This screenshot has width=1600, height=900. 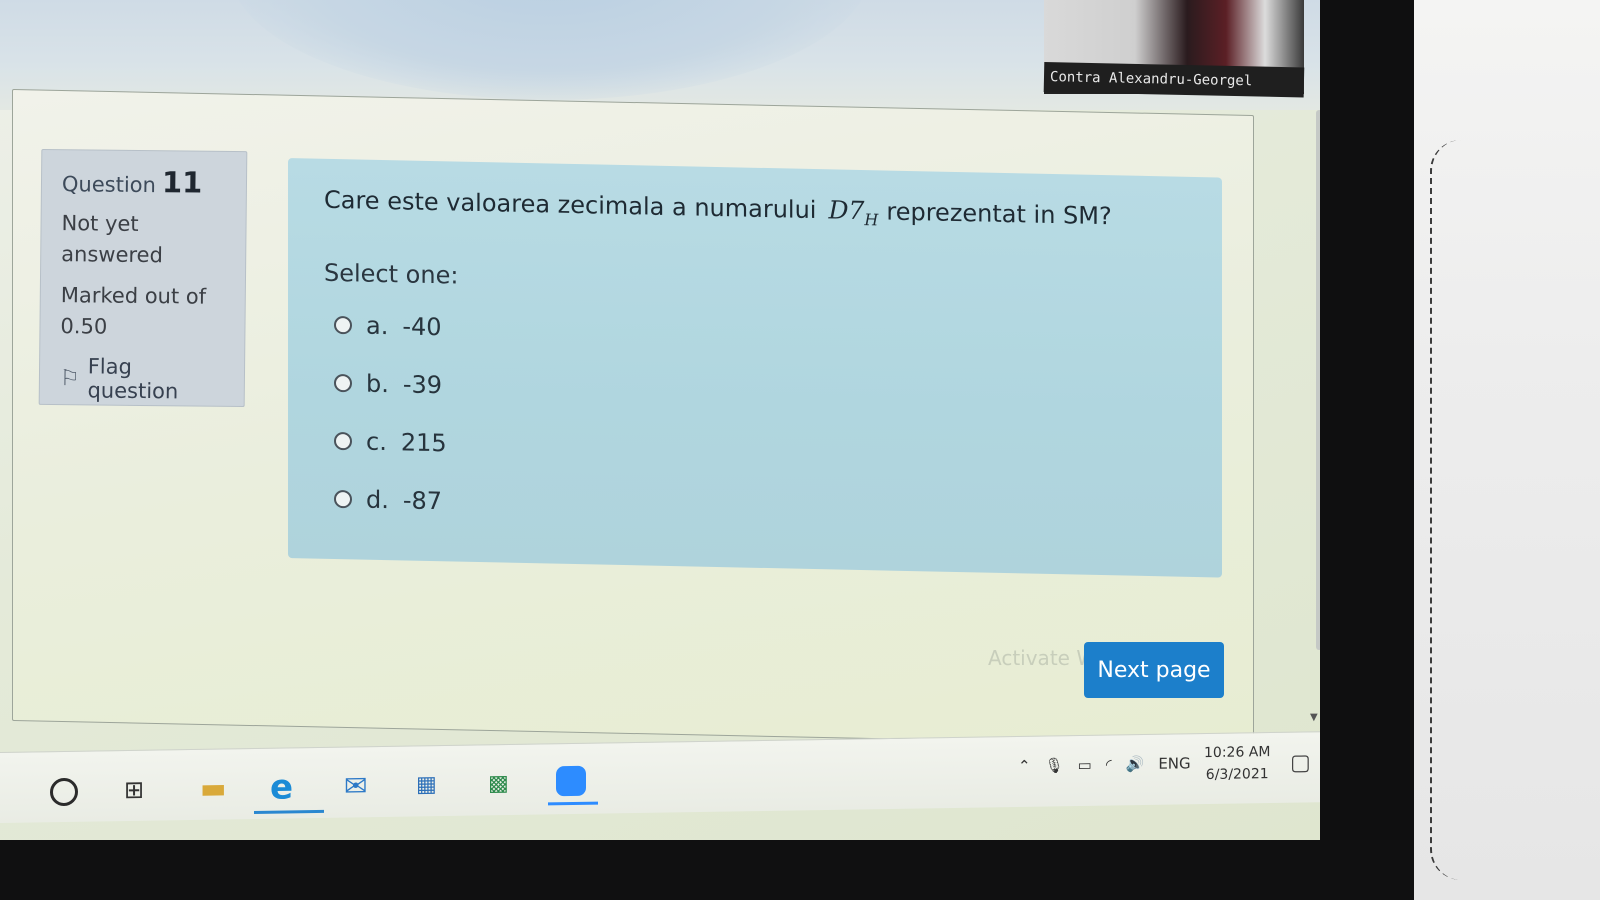 I want to click on calculator-icon: ▦, so click(x=426, y=785).